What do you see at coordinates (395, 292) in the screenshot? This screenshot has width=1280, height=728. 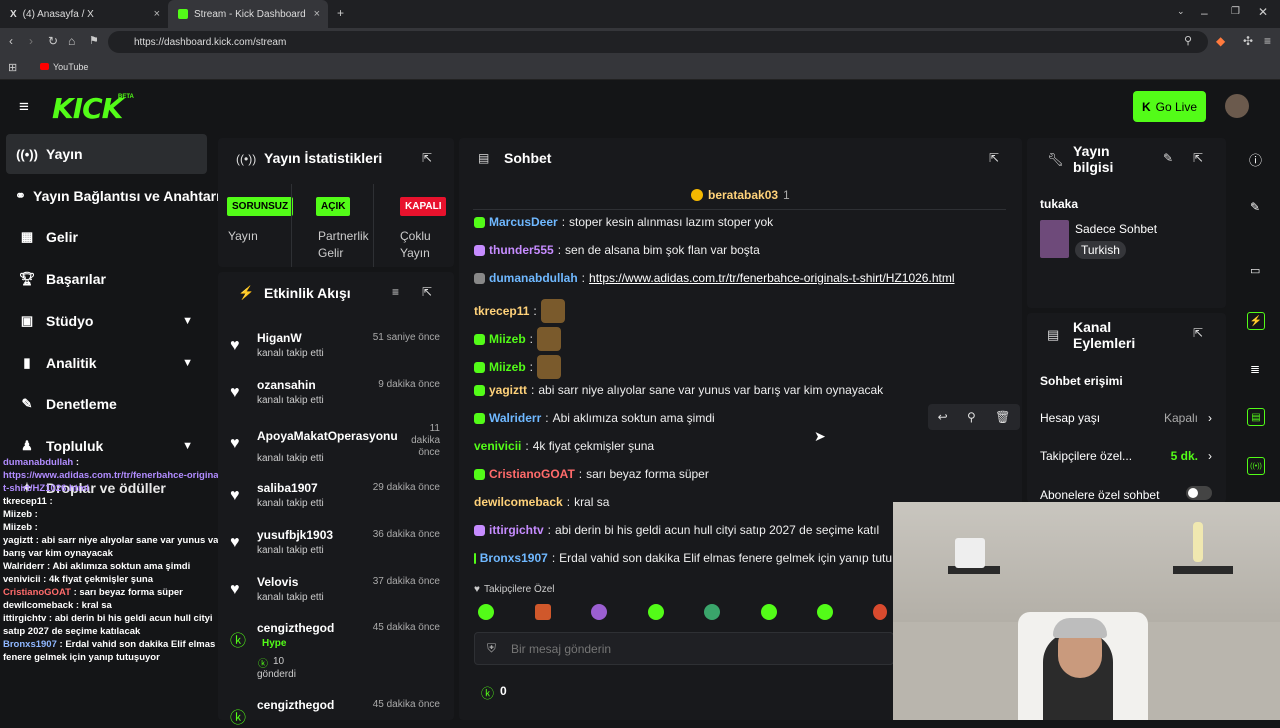 I see `filter-icon: ≡` at bounding box center [395, 292].